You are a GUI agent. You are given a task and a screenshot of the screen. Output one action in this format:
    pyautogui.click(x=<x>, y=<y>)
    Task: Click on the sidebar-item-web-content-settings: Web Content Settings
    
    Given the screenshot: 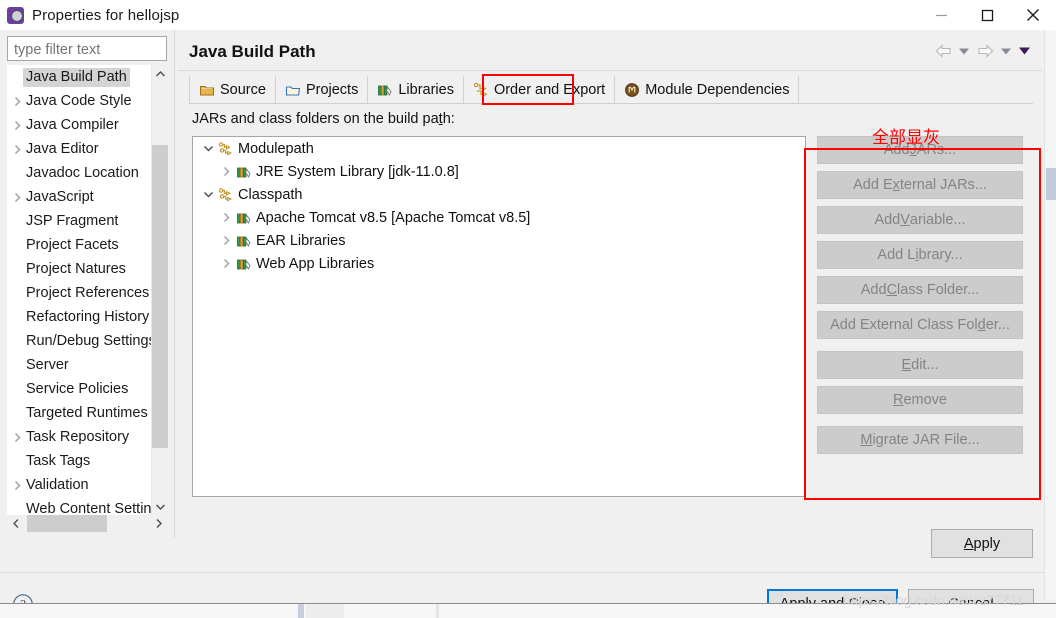 What is the action you would take?
    pyautogui.click(x=87, y=506)
    